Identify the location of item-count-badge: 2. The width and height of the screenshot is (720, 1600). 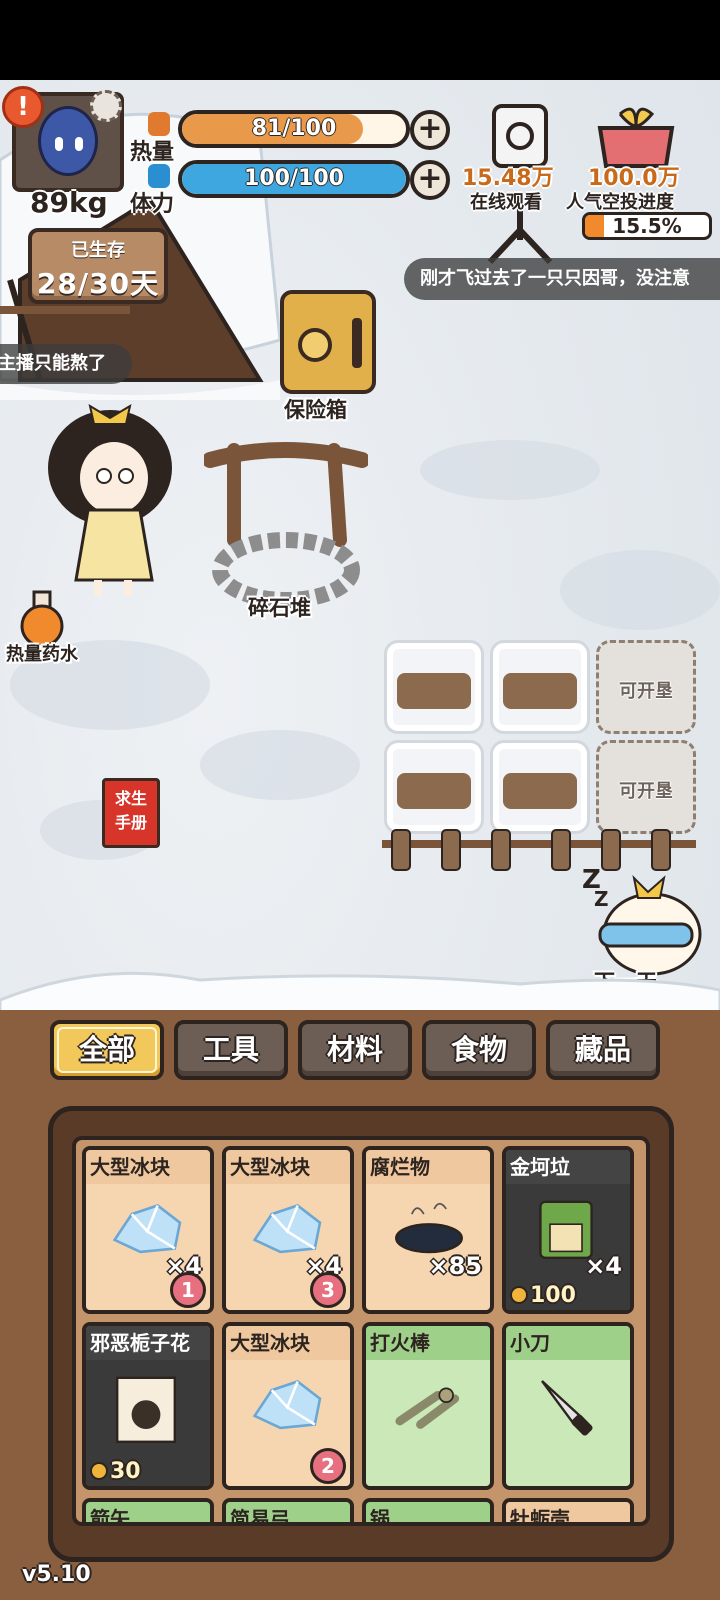
(328, 1466).